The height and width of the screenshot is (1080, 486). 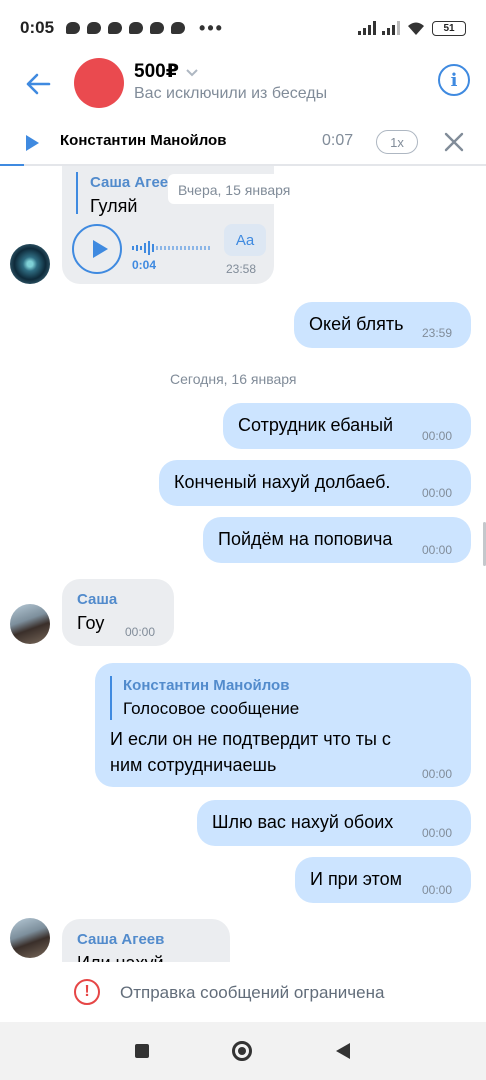 What do you see at coordinates (252, 992) in the screenshot?
I see `restricted-message: Отправка сообщений ограничена` at bounding box center [252, 992].